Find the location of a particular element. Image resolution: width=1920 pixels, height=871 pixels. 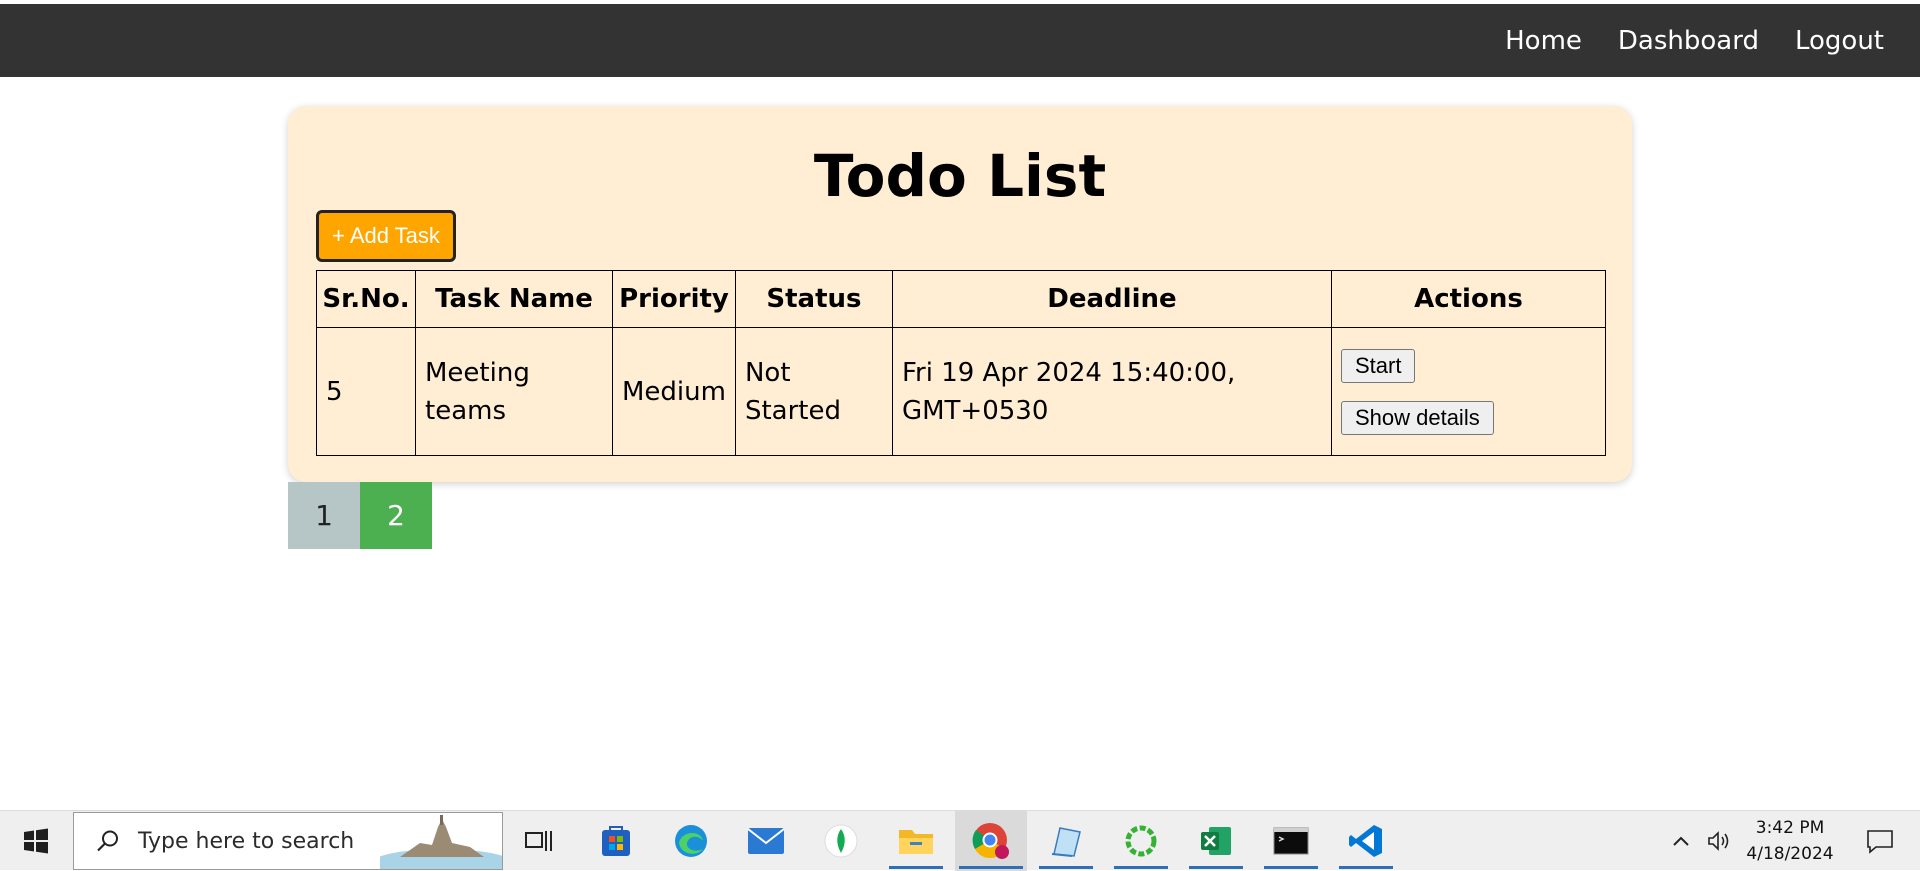

top-navbar: Home Dashboard Logout is located at coordinates (960, 40).